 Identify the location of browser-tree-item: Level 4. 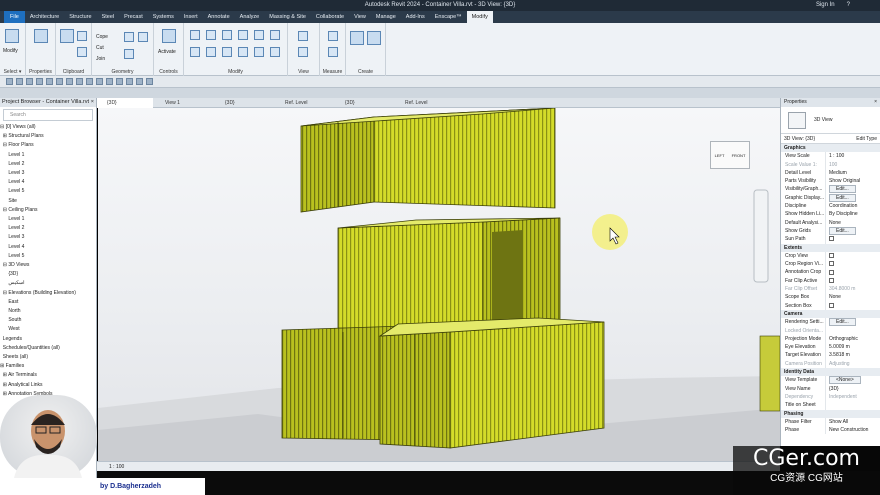
(48, 182).